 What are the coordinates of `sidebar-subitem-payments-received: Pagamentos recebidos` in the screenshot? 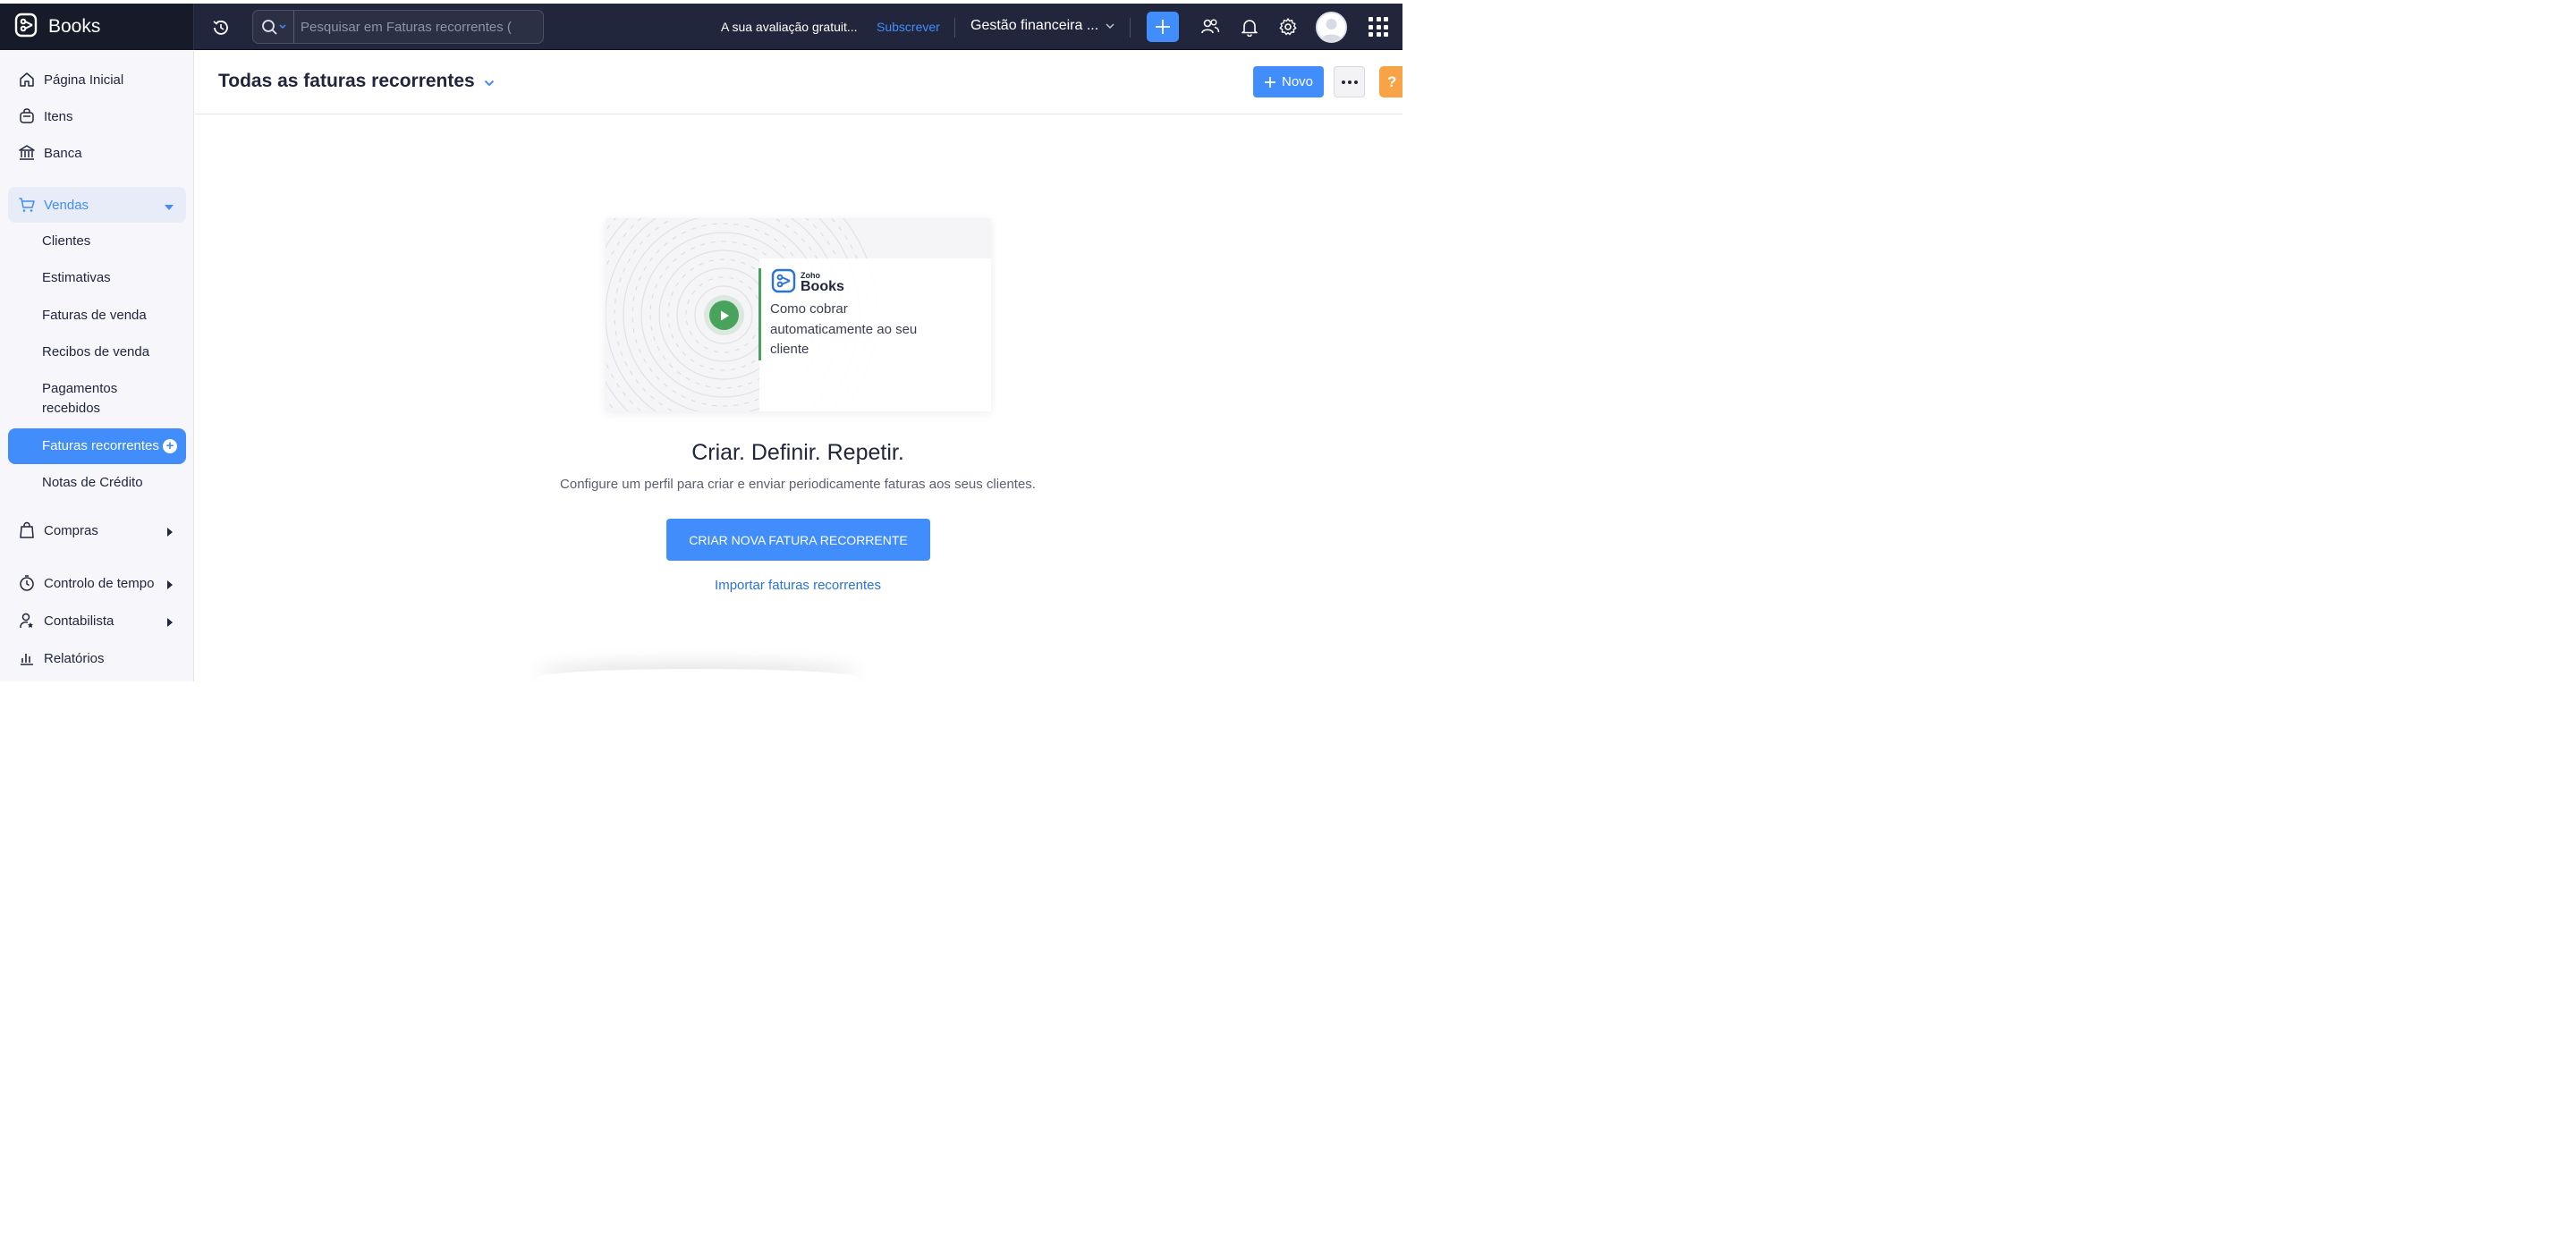 It's located at (79, 399).